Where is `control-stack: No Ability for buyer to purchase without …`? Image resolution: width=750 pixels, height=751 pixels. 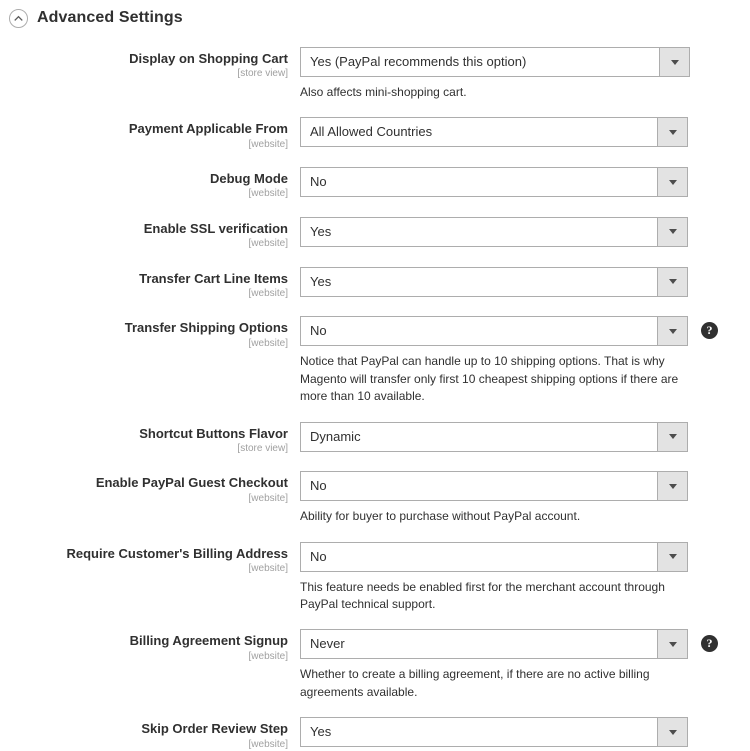 control-stack: No Ability for buyer to purchase without … is located at coordinates (494, 498).